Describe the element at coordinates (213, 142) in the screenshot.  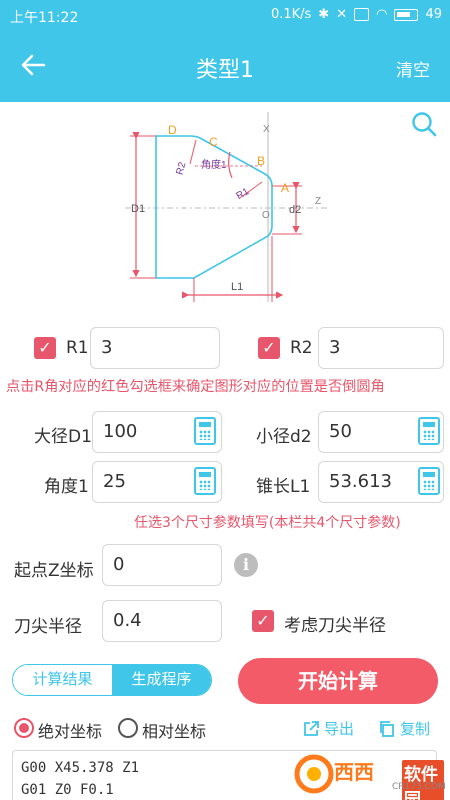
I see `label-c: C` at that location.